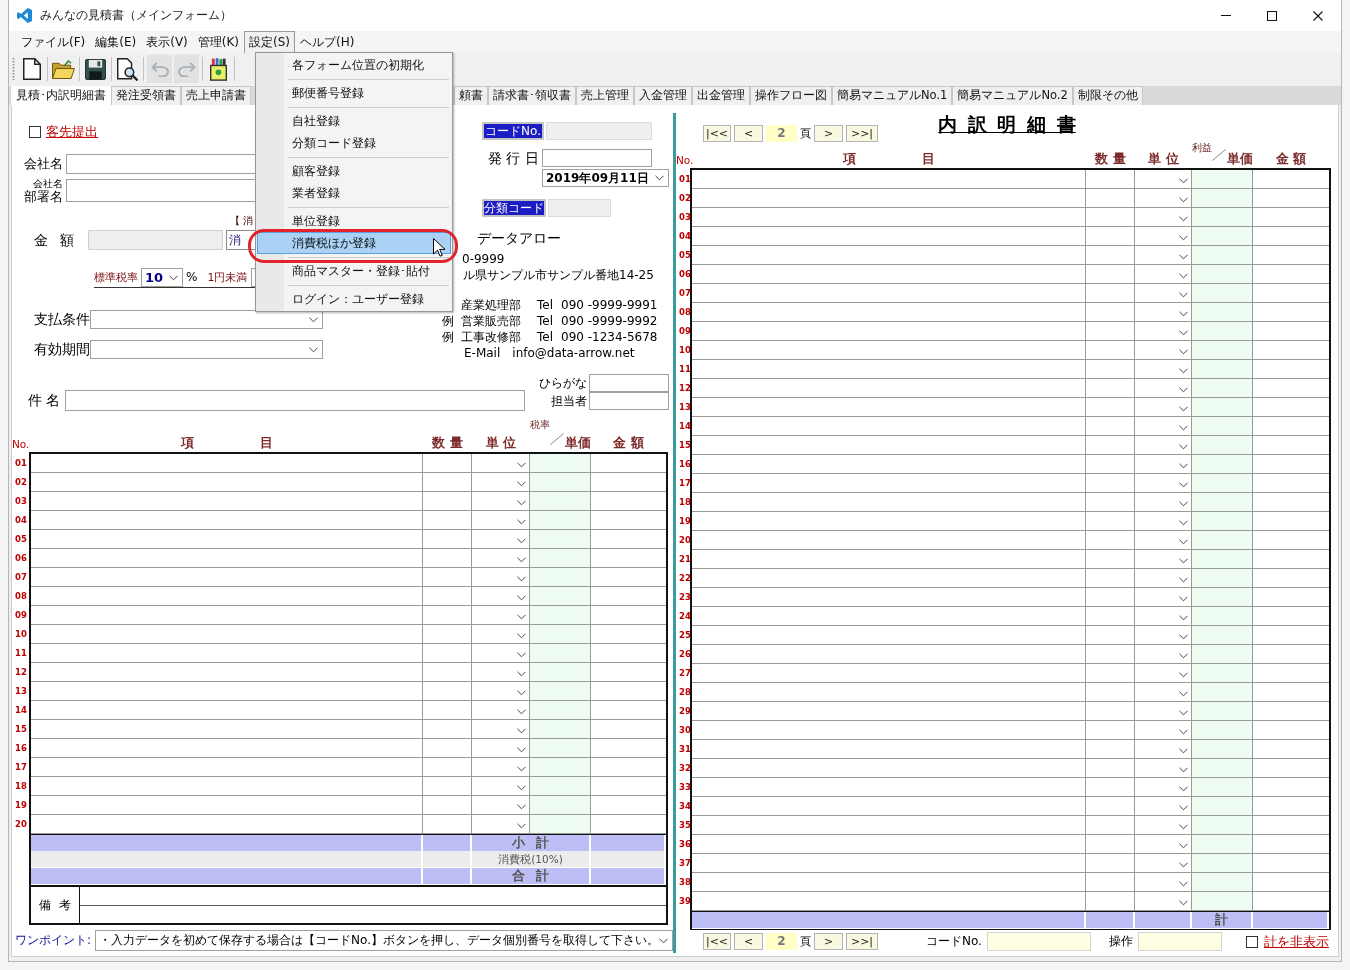 This screenshot has height=970, width=1350. What do you see at coordinates (216, 95) in the screenshot?
I see `tab: 売上申請書` at bounding box center [216, 95].